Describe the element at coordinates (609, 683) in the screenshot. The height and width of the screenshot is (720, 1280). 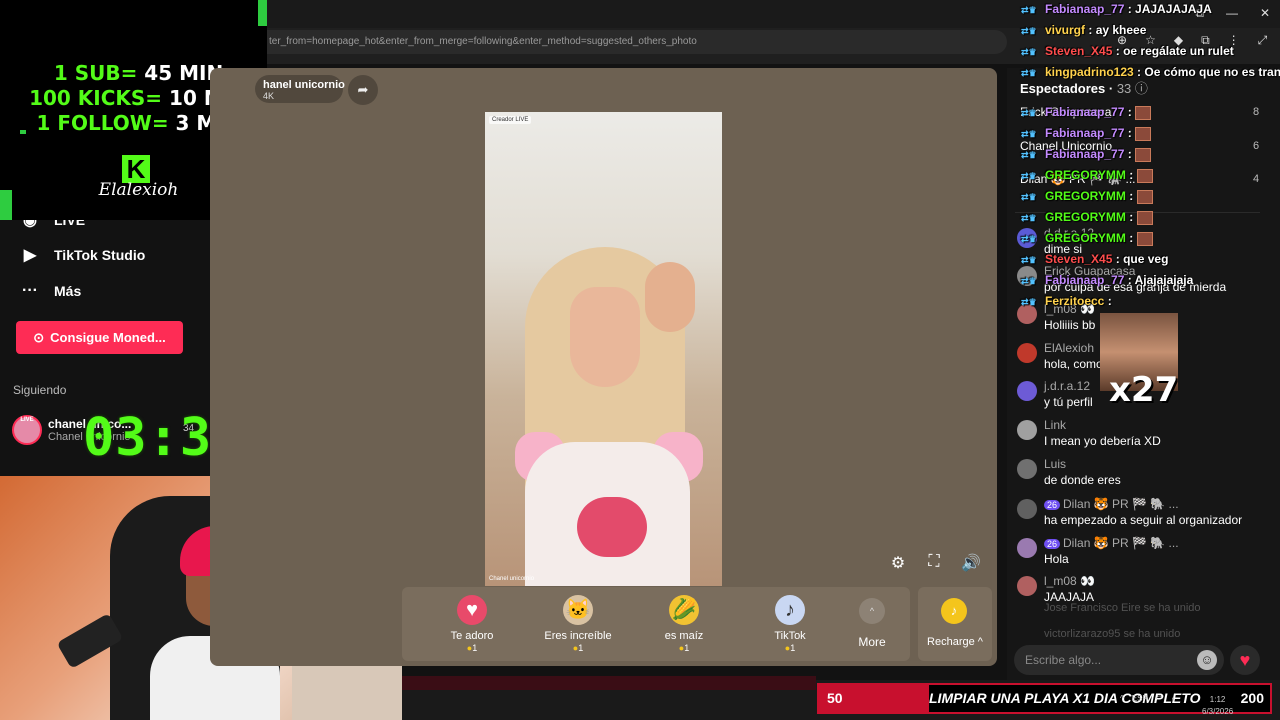
I see `goal-progress-bar` at that location.